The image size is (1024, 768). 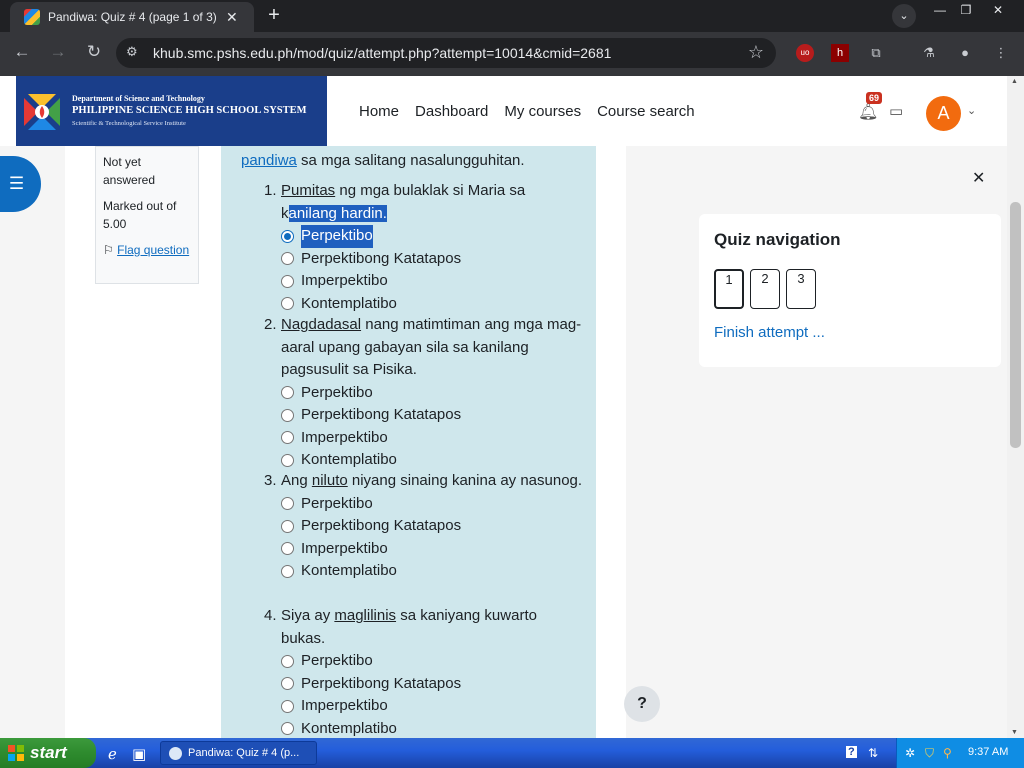 I want to click on taskbar-clock: 9:37 AM, so click(x=988, y=752).